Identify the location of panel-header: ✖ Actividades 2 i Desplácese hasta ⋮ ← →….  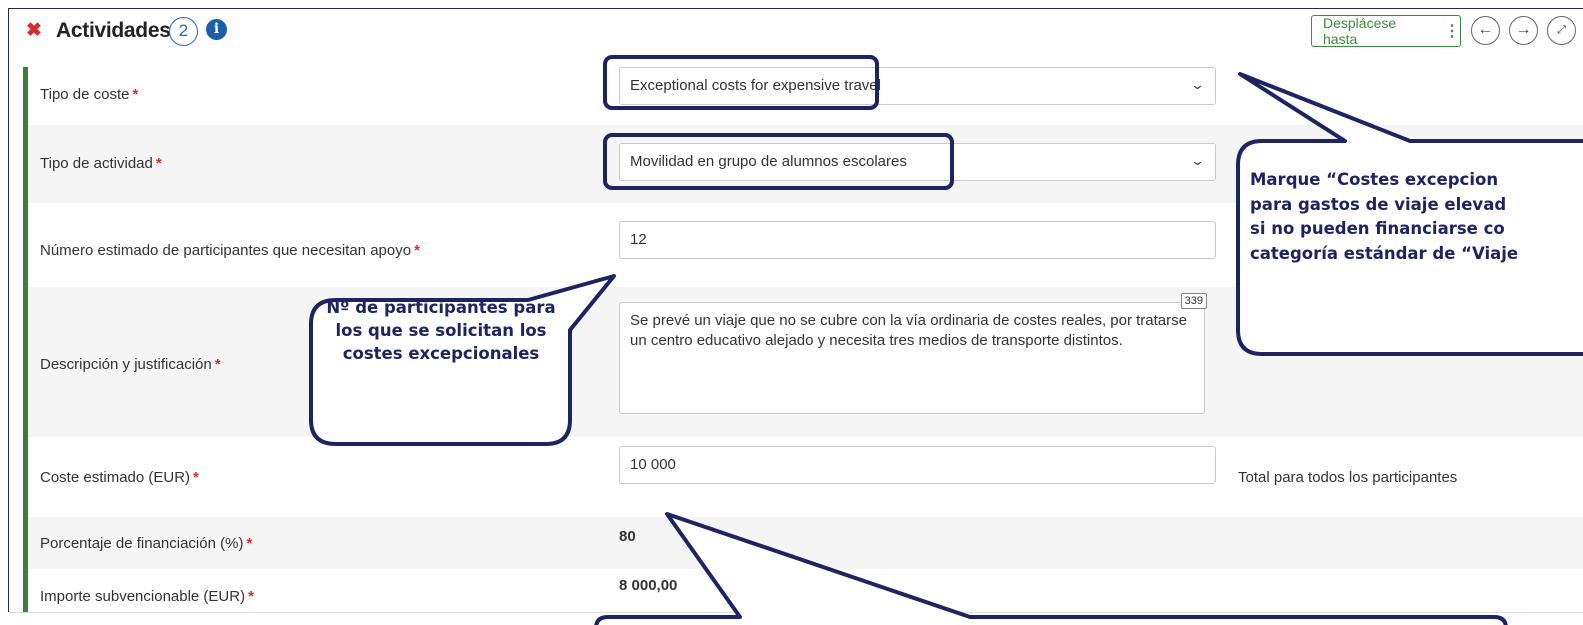
(796, 33).